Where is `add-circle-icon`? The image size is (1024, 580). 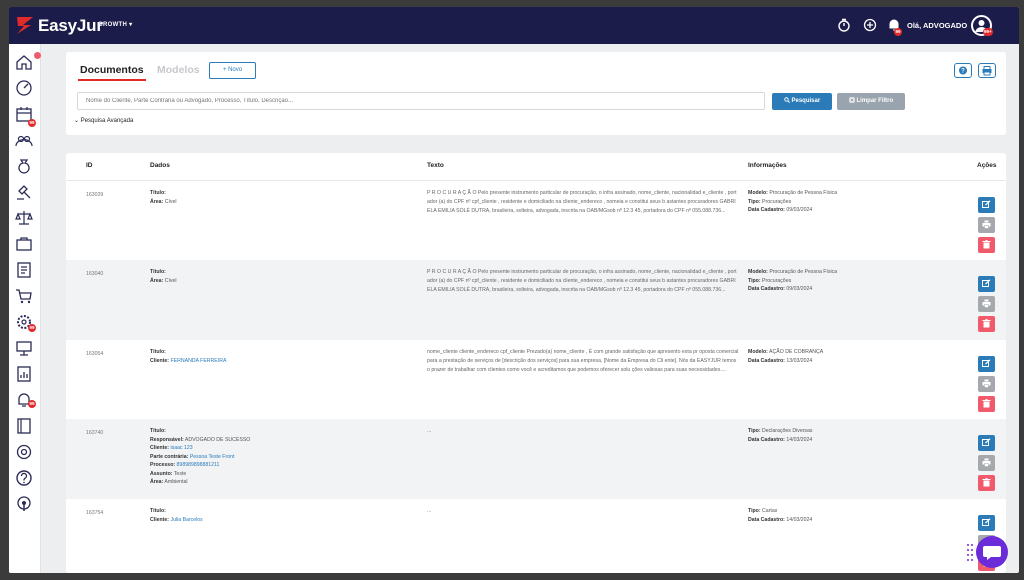 add-circle-icon is located at coordinates (870, 25).